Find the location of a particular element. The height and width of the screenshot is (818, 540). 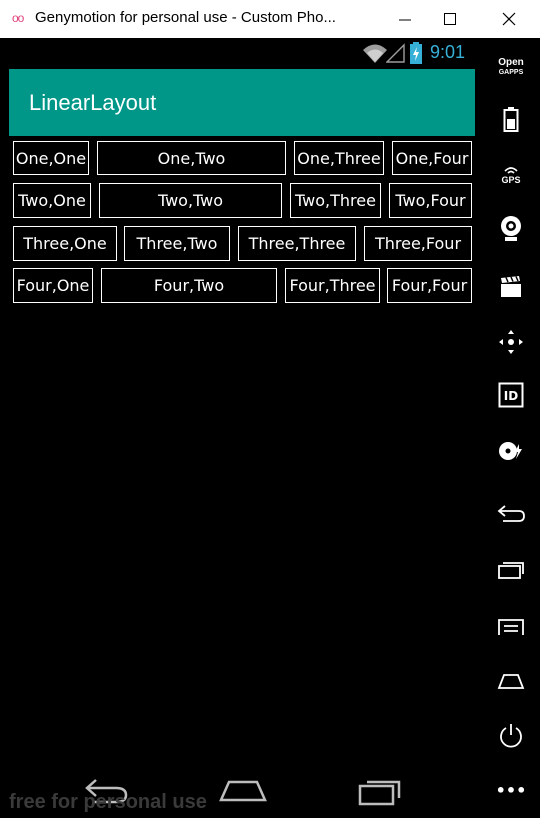

battery-charging-icon is located at coordinates (416, 53).